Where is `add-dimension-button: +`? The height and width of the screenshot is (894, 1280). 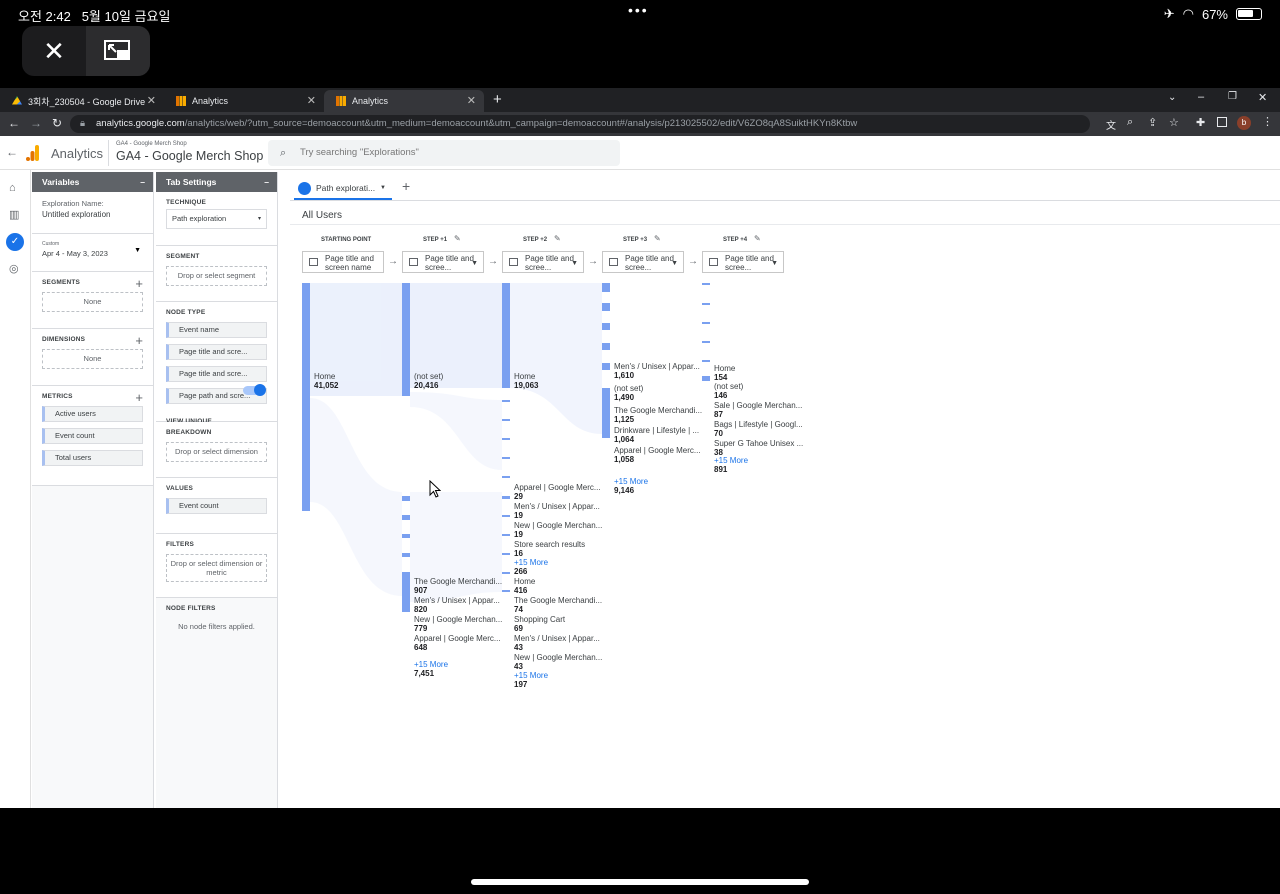 add-dimension-button: + is located at coordinates (139, 340).